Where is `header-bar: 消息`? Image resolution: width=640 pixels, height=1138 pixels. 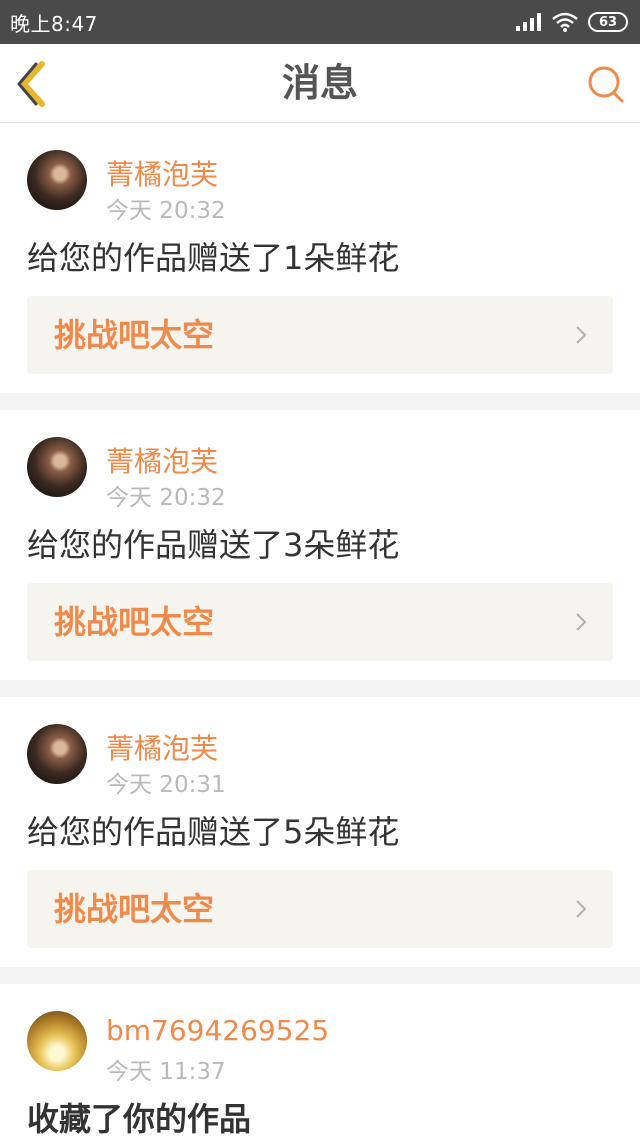 header-bar: 消息 is located at coordinates (320, 83).